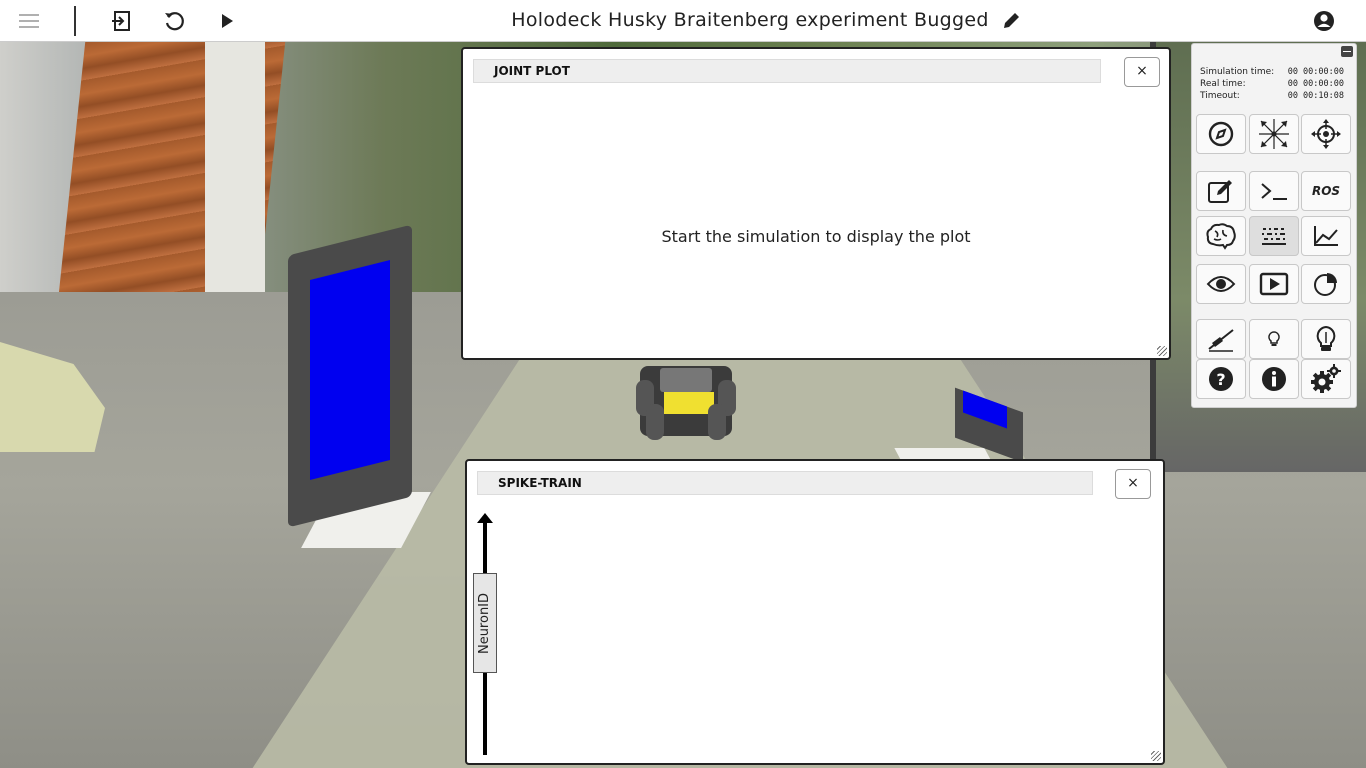 Image resolution: width=1366 pixels, height=768 pixels. I want to click on help-icon: ?, so click(1221, 379).